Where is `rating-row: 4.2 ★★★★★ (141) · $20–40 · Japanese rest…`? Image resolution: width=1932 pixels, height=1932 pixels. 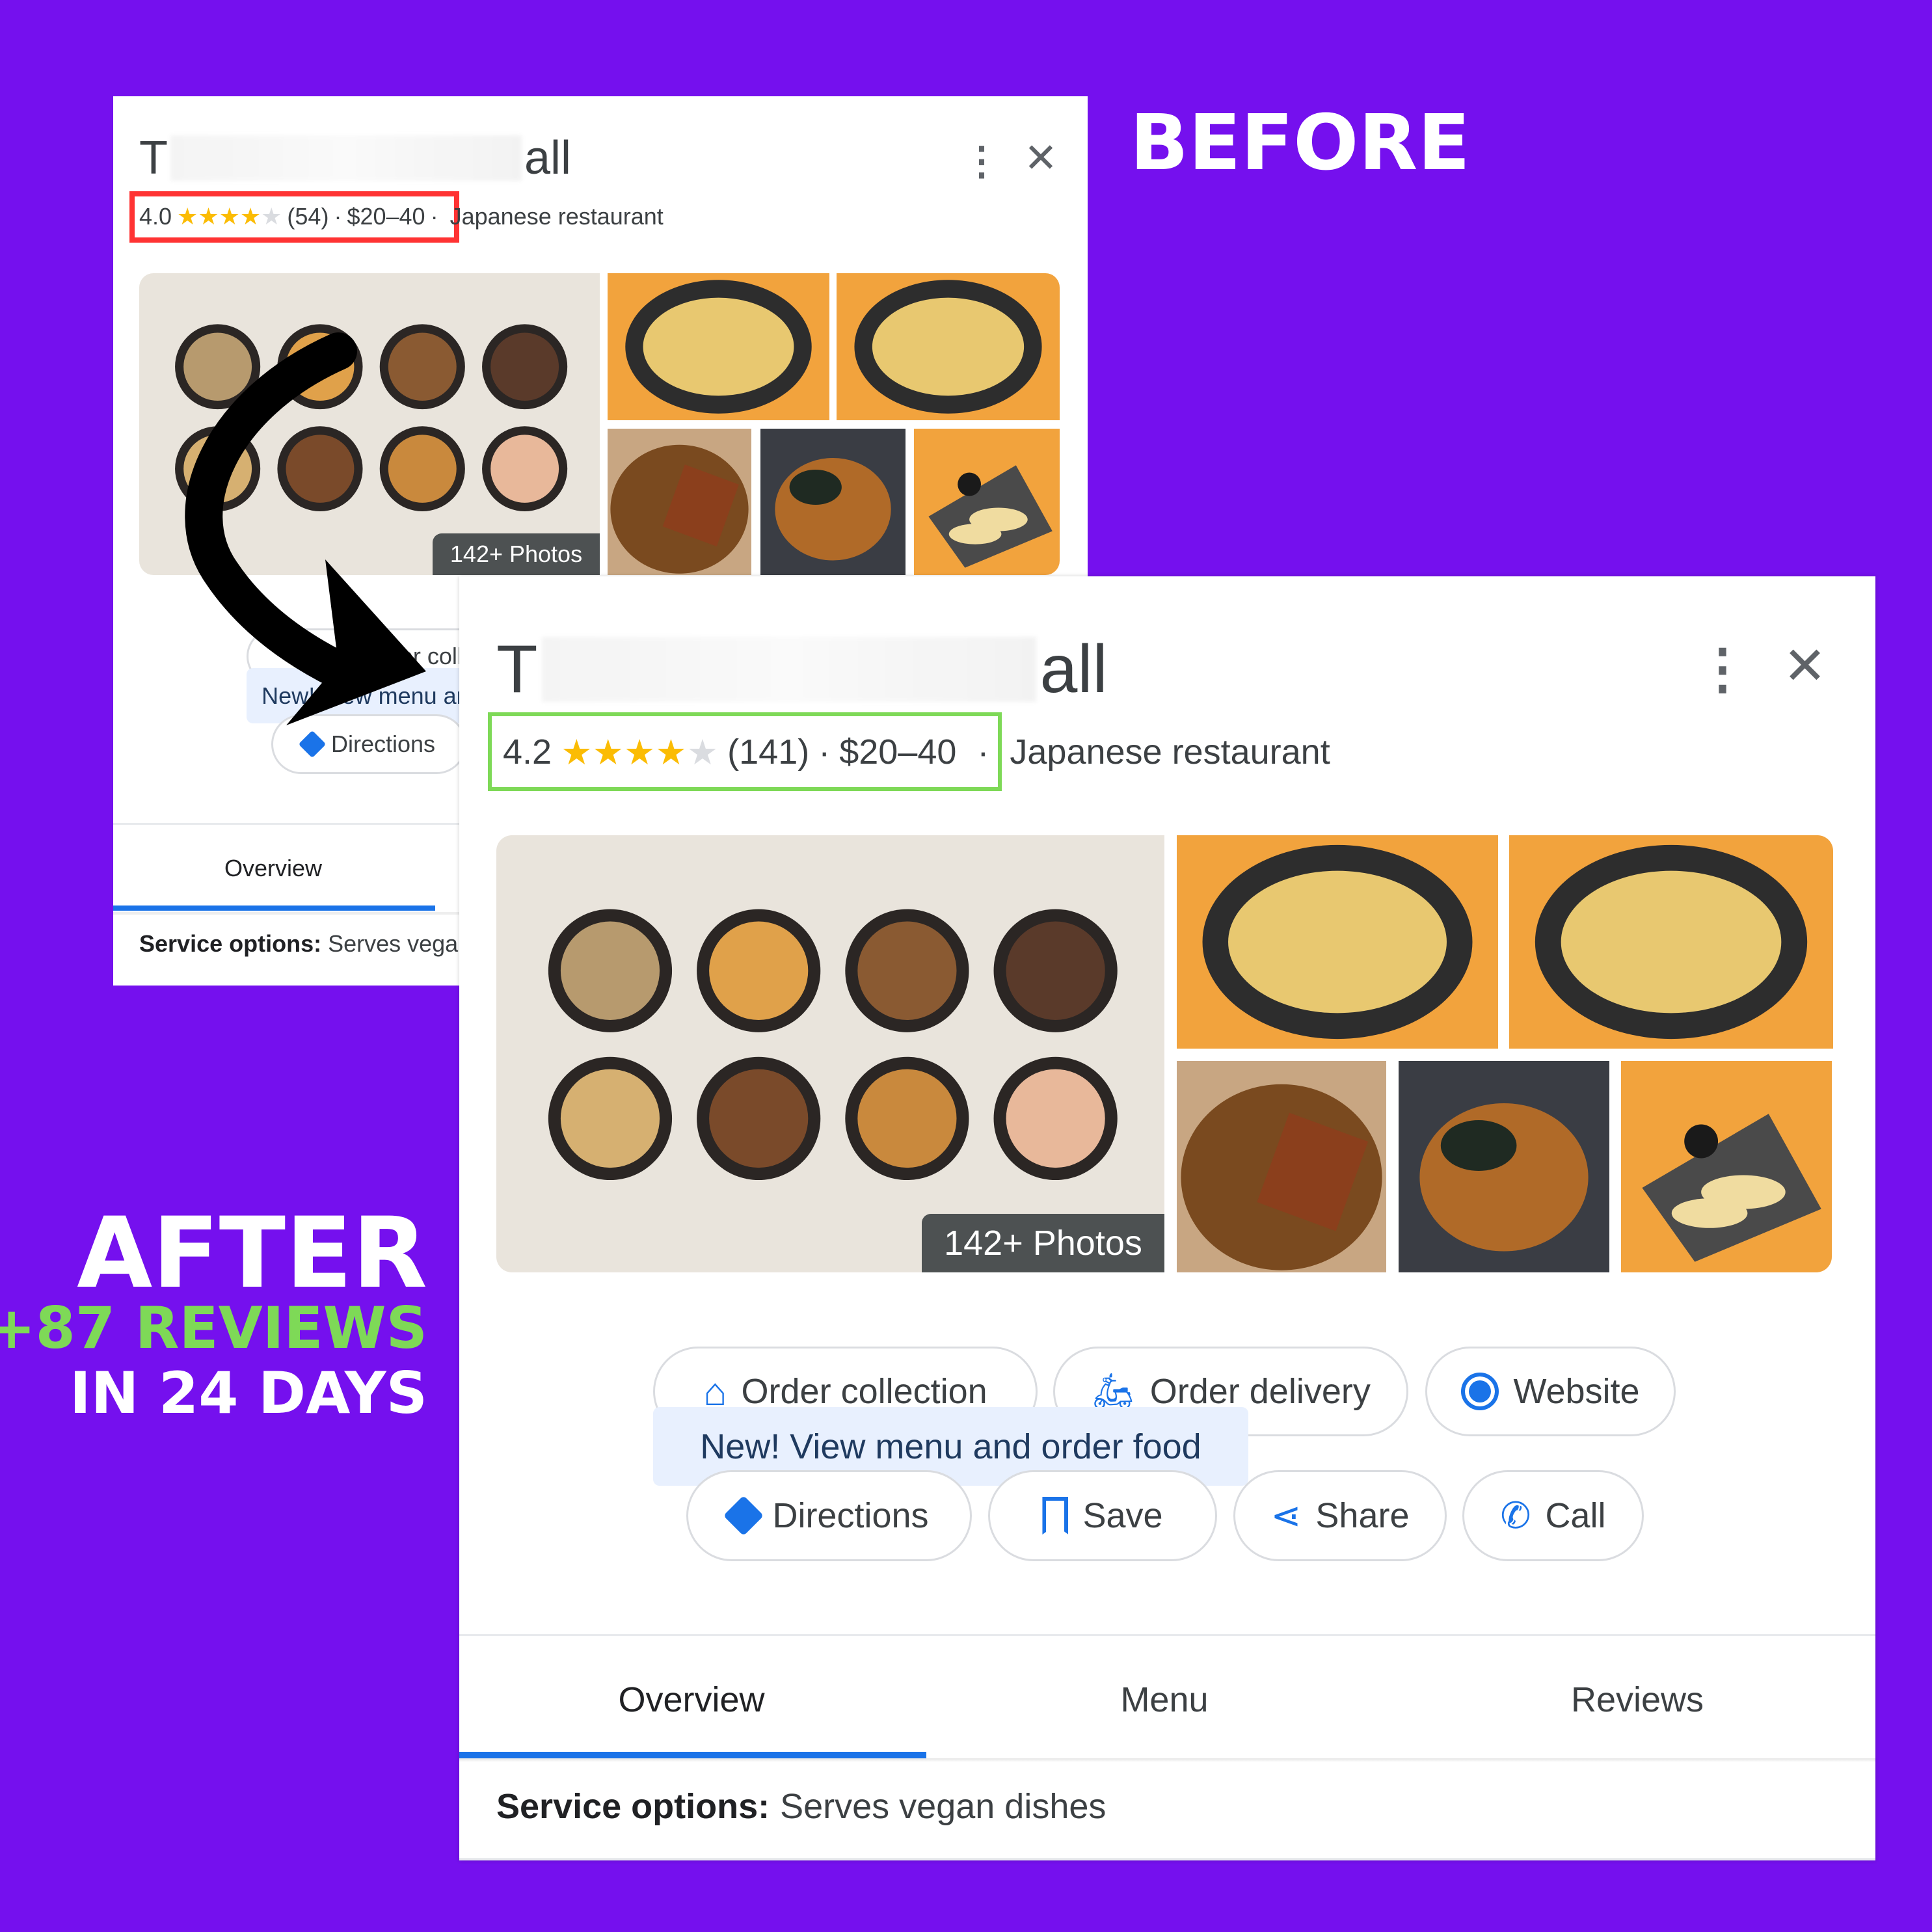
rating-row: 4.2 ★★★★★ (141) · $20–40 · Japanese rest… is located at coordinates (916, 752).